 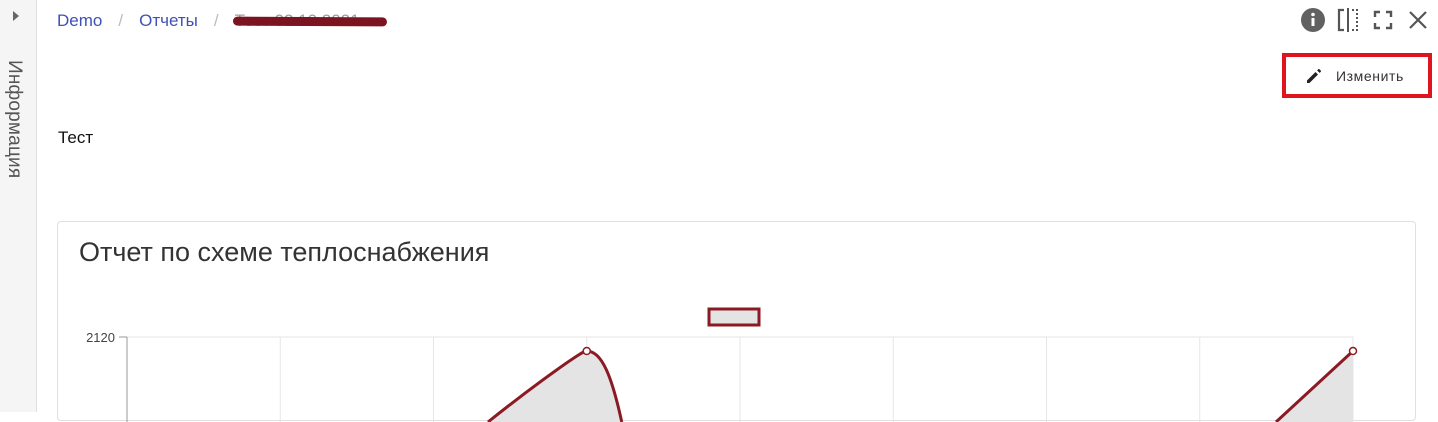 I want to click on report-description: Тест, so click(x=76, y=137).